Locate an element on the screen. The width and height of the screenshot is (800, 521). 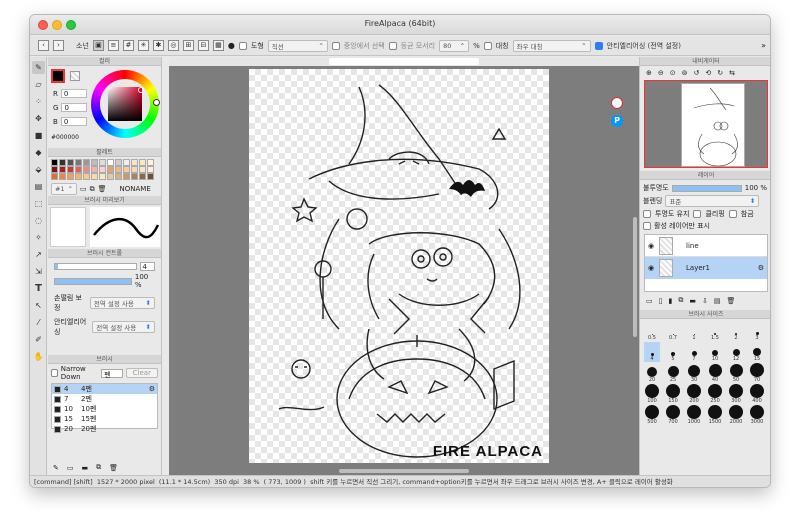
brush-size-cell: 70 is located at coordinates (757, 373).